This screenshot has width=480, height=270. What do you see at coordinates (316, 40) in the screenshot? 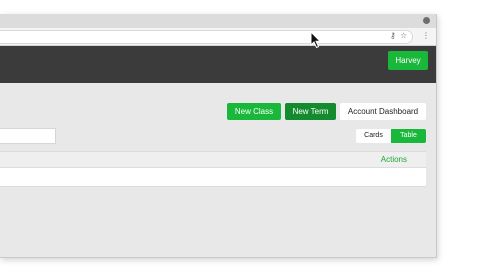
I see `mouse-cursor-icon` at bounding box center [316, 40].